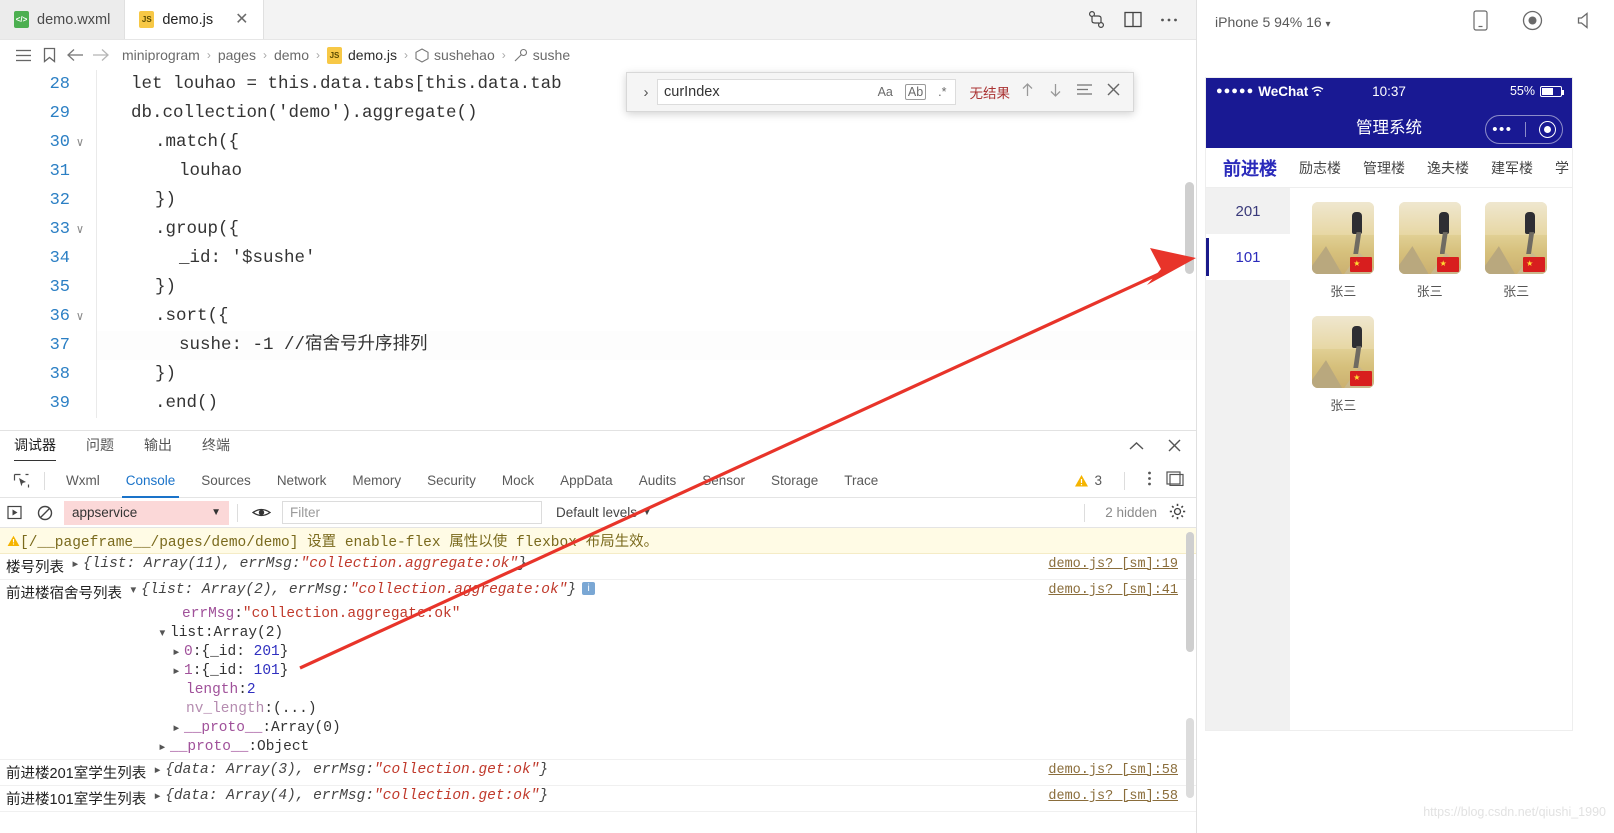  Describe the element at coordinates (658, 481) in the screenshot. I see `devtools-tab-audits: Audits` at that location.